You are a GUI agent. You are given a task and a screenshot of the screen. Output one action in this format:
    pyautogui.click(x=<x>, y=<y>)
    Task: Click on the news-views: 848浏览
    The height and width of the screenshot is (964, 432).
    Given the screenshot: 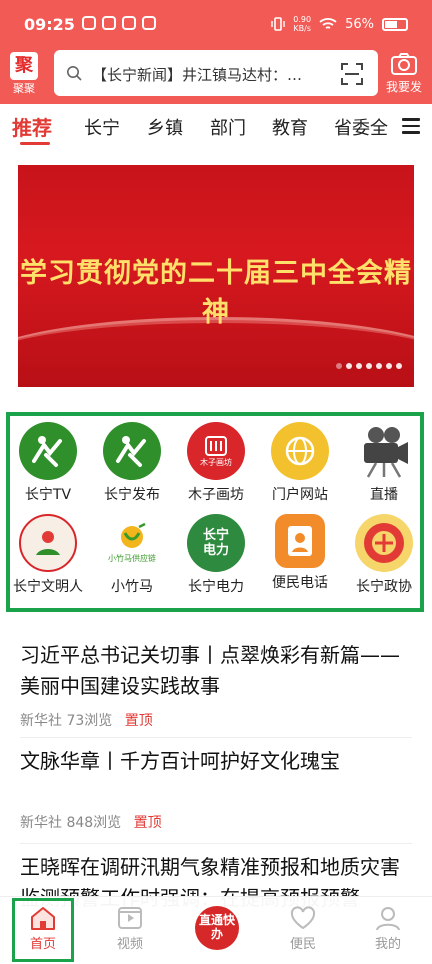 What is the action you would take?
    pyautogui.click(x=94, y=823)
    